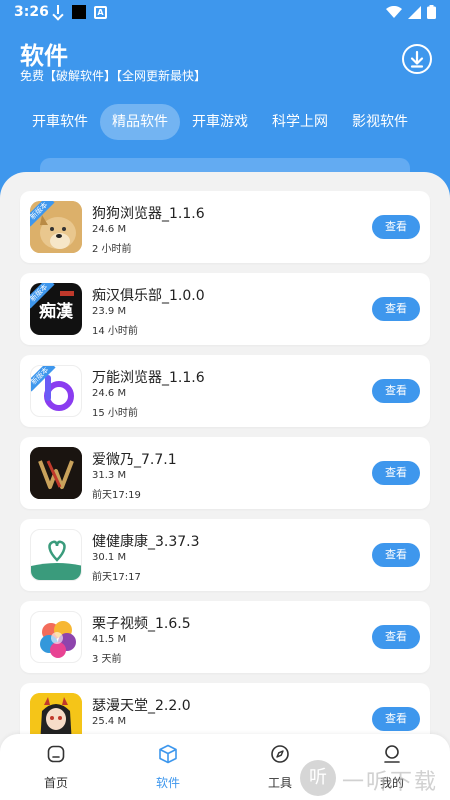 This screenshot has width=450, height=800. I want to click on app-size: 23.9 M, so click(109, 311).